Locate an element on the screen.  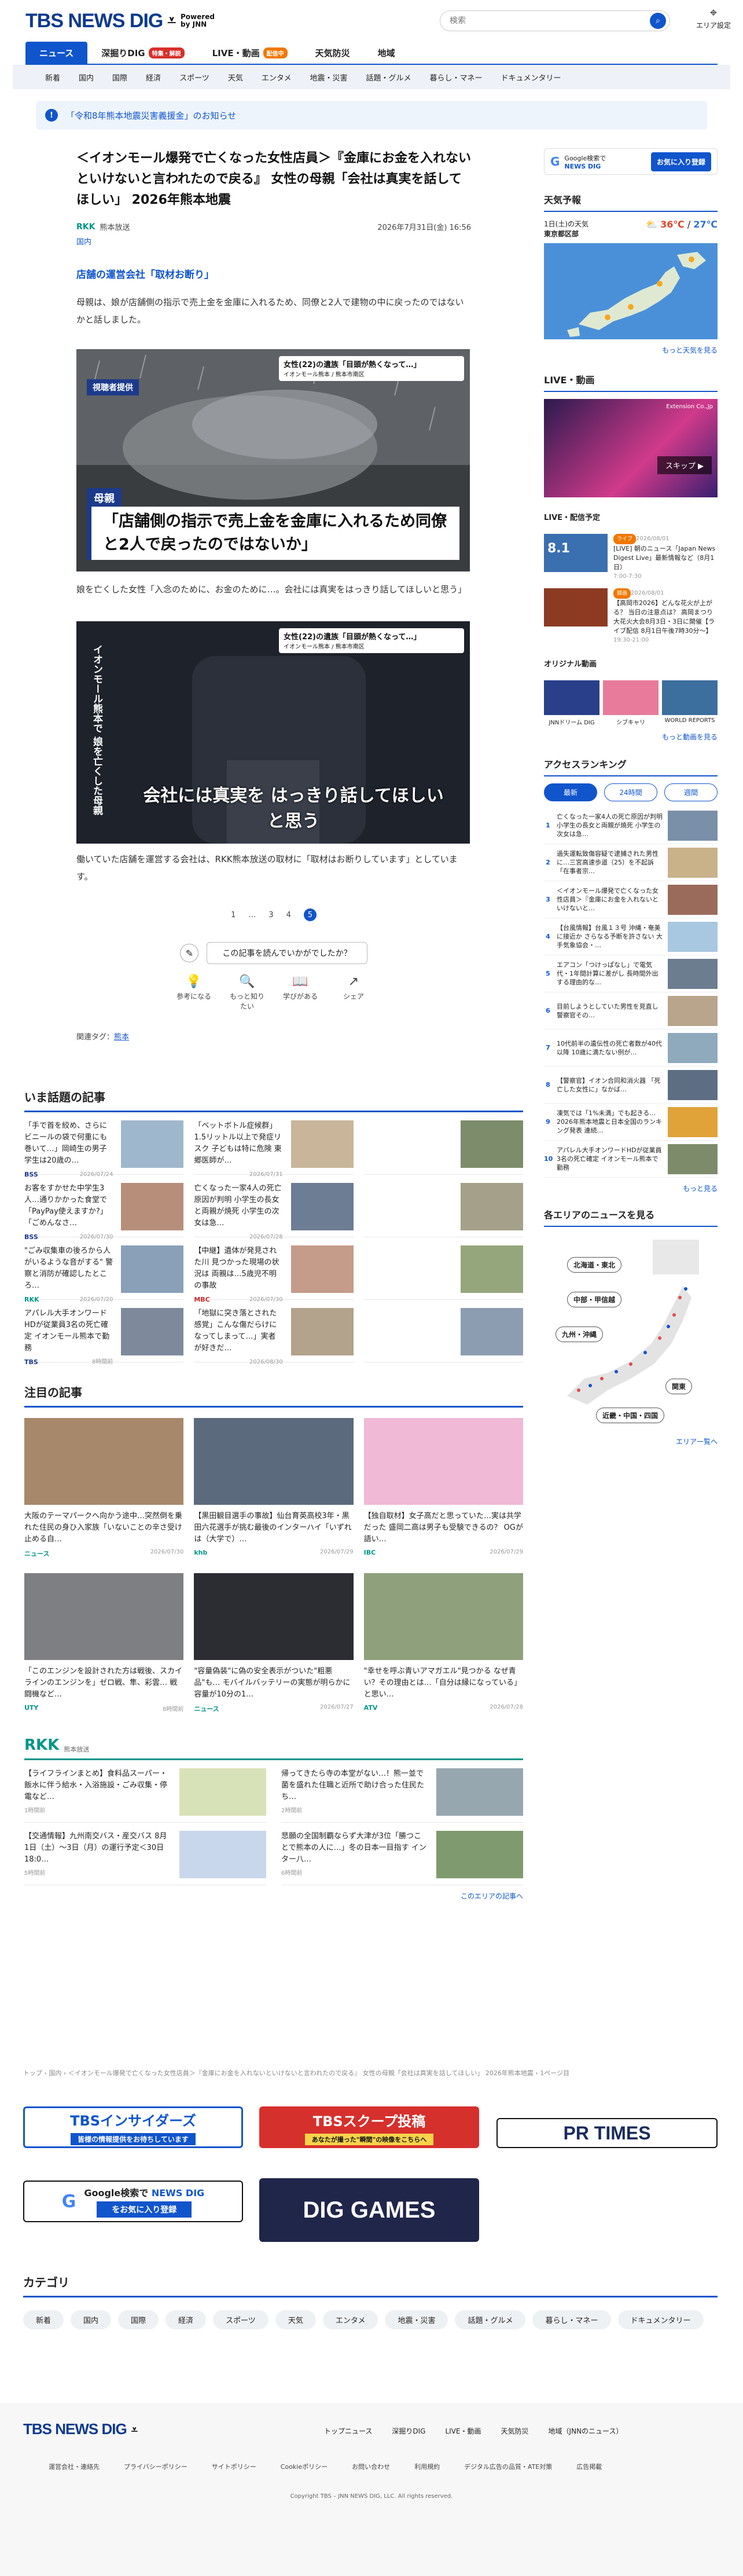
category-chip: 国内 is located at coordinates (91, 2319).